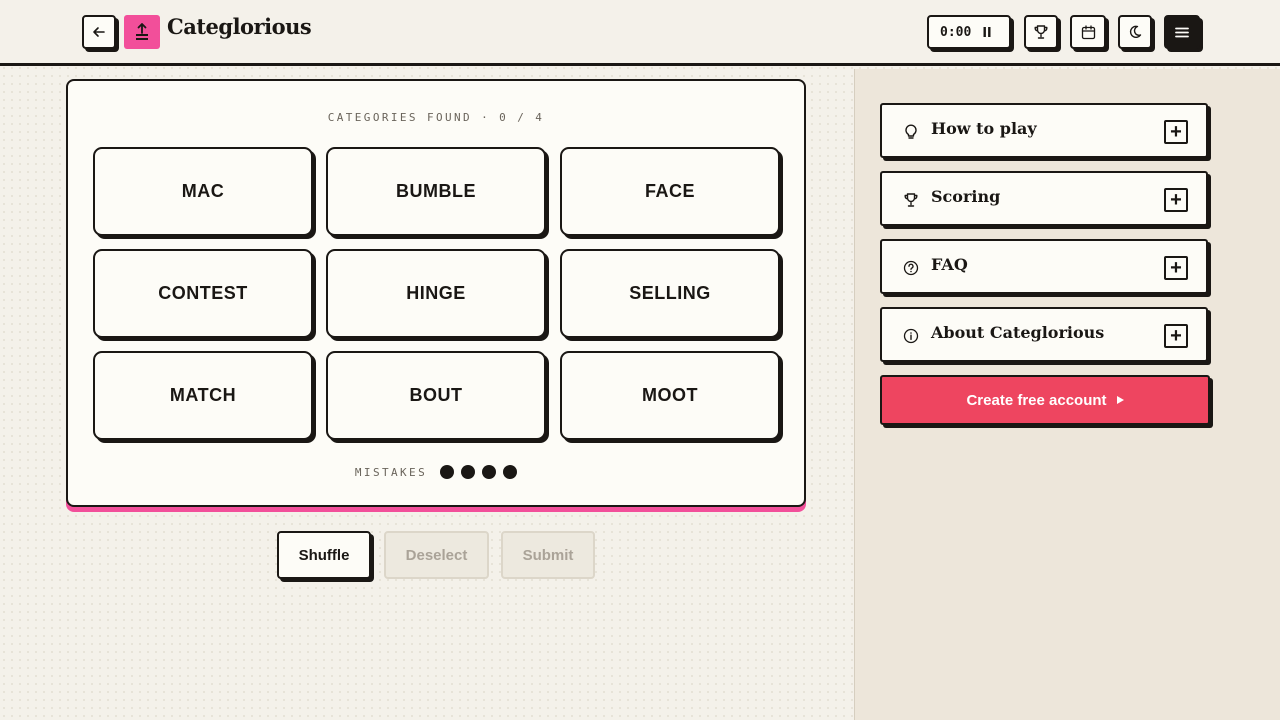 The height and width of the screenshot is (720, 1280). Describe the element at coordinates (436, 191) in the screenshot. I see `word-tile: BUMBLE` at that location.